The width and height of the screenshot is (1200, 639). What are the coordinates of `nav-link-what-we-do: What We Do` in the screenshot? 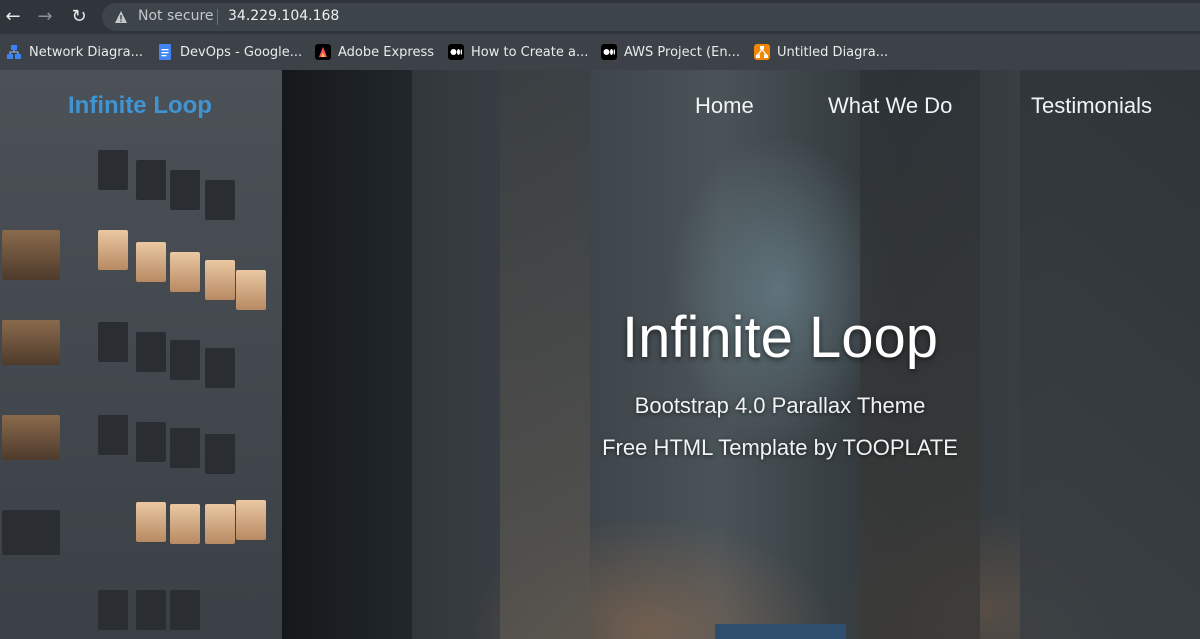 It's located at (890, 106).